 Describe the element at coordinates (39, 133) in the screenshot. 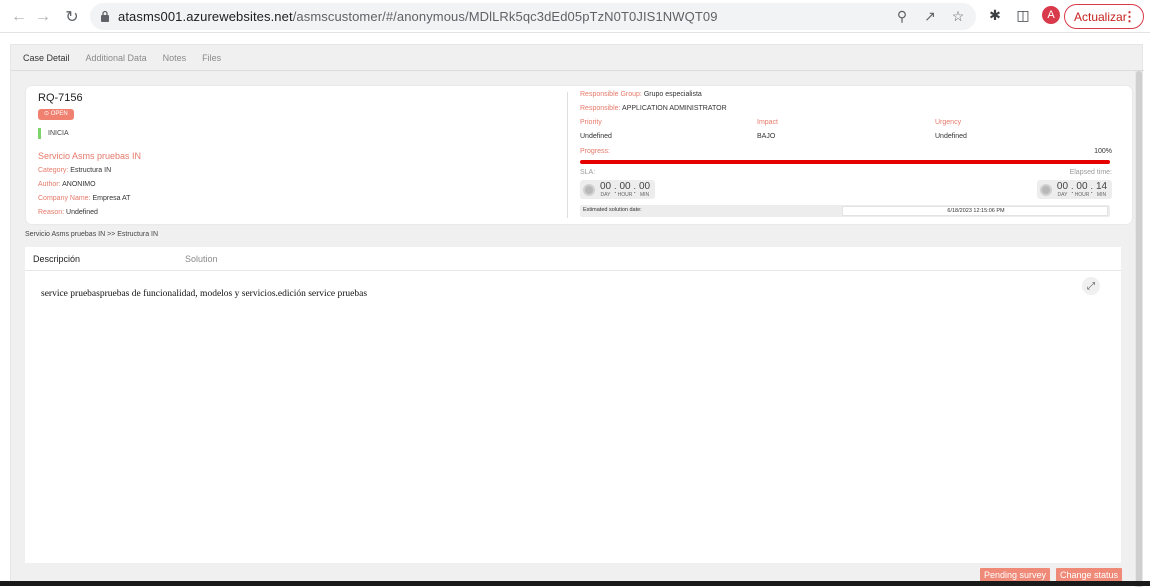

I see `stage-bar` at that location.